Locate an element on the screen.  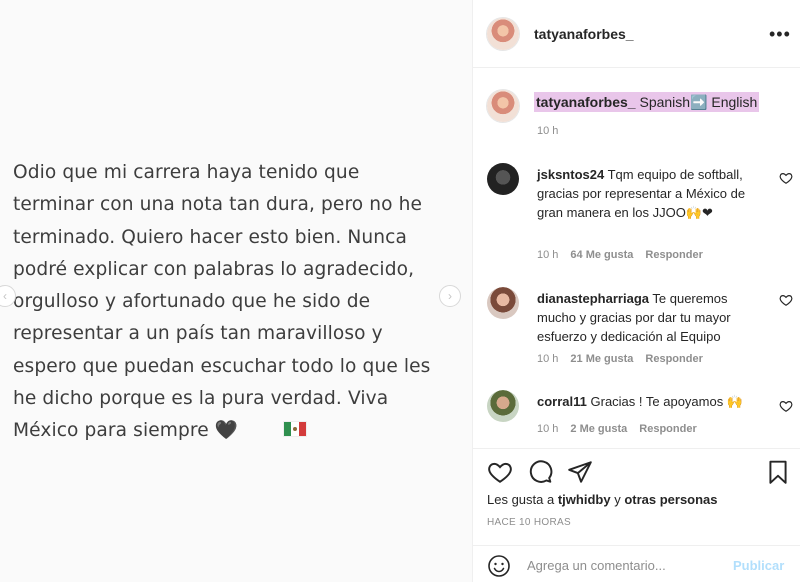
comment-username: jsksntos24 is located at coordinates (570, 174).